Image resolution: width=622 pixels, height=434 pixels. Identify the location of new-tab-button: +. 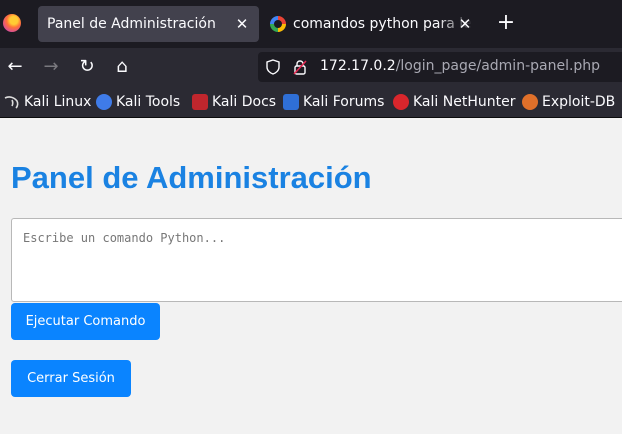
(506, 23).